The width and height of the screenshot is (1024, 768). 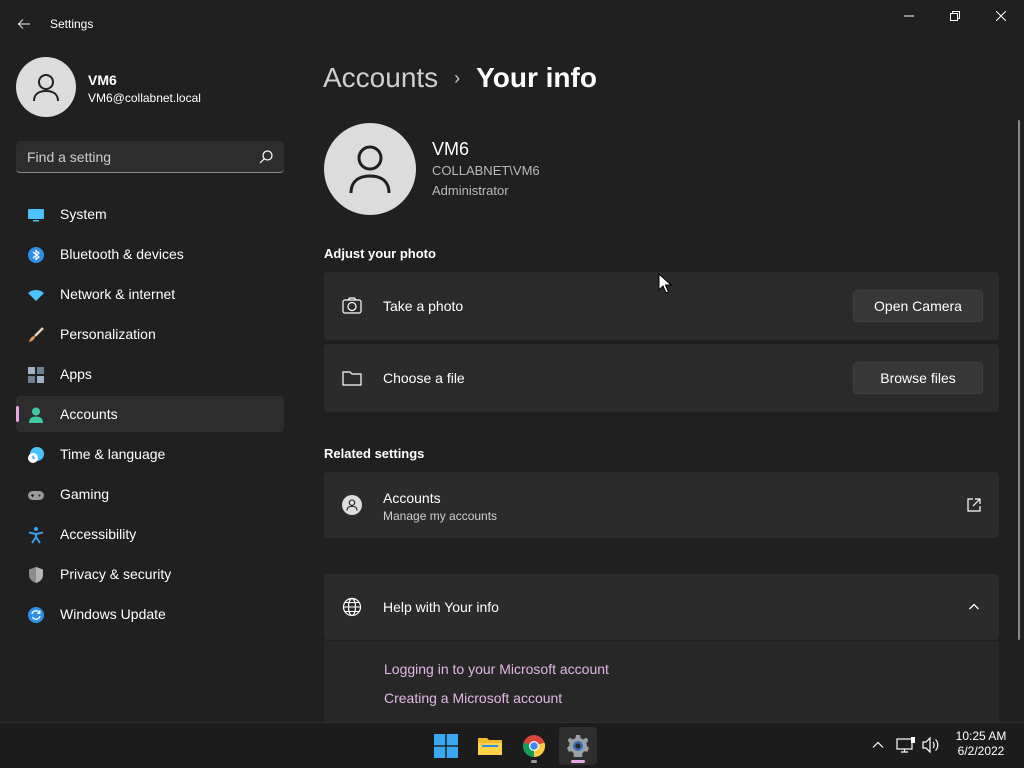 I want to click on mouse-cursor-icon, so click(x=665, y=283).